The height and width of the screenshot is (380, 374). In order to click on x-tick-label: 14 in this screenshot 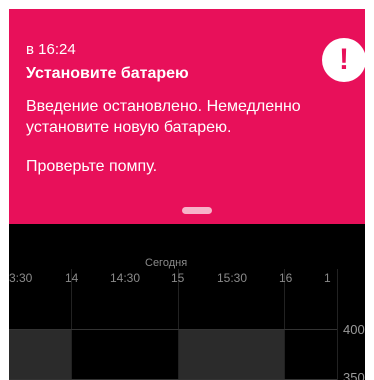, I will do `click(72, 278)`.